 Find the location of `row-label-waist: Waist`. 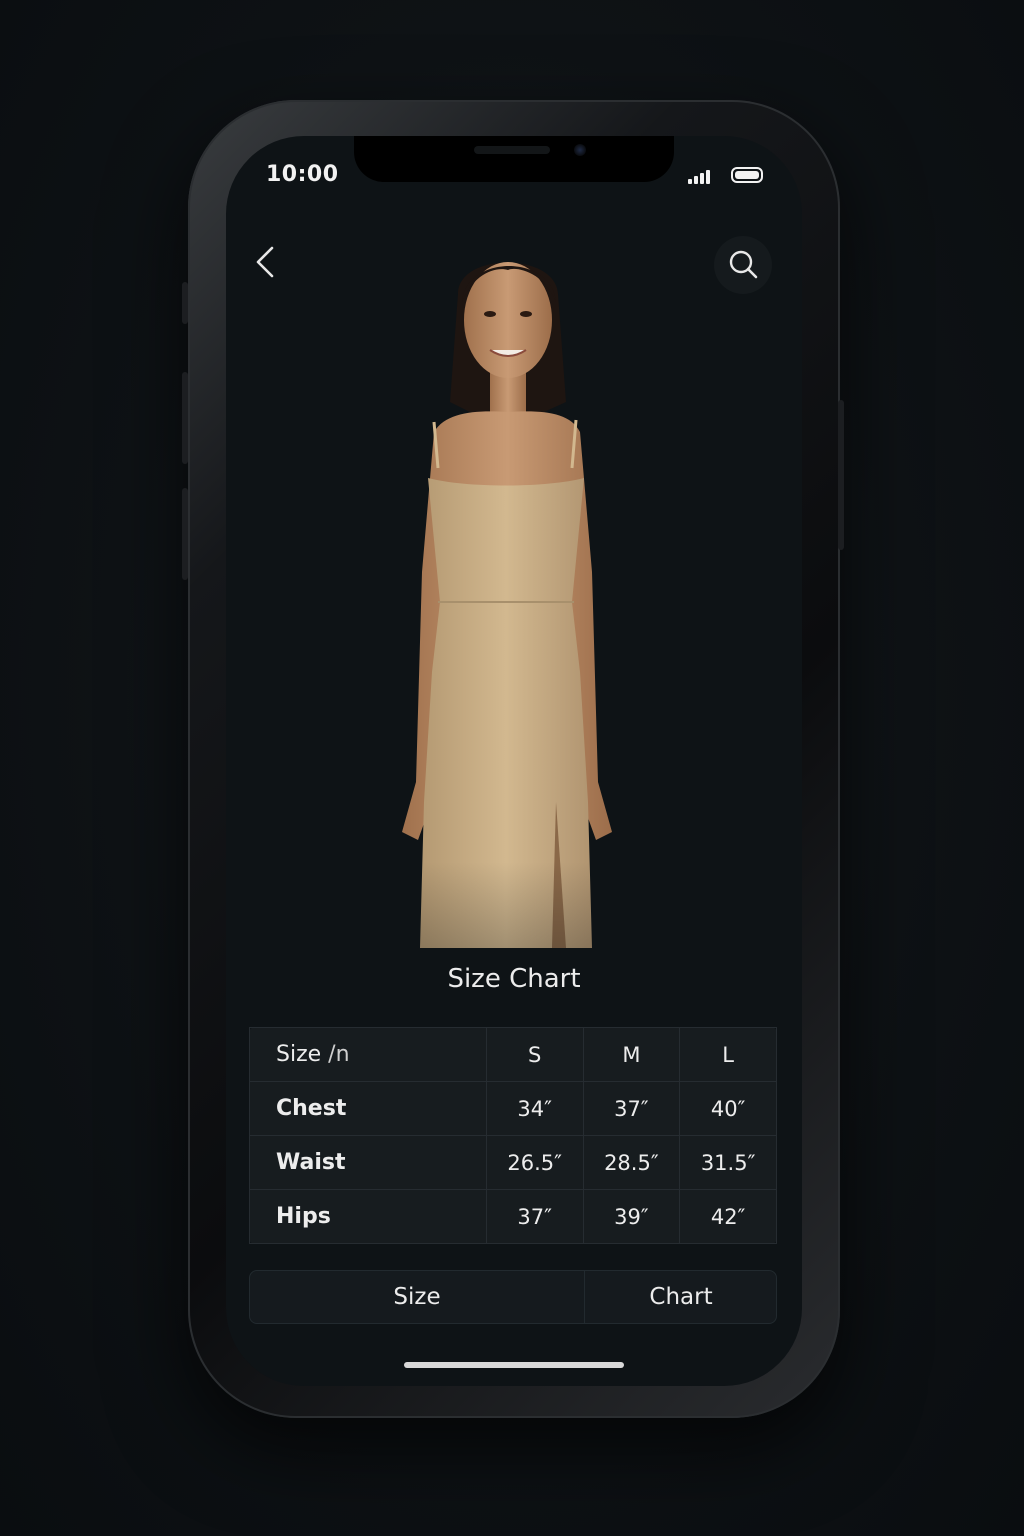

row-label-waist: Waist is located at coordinates (368, 1162).